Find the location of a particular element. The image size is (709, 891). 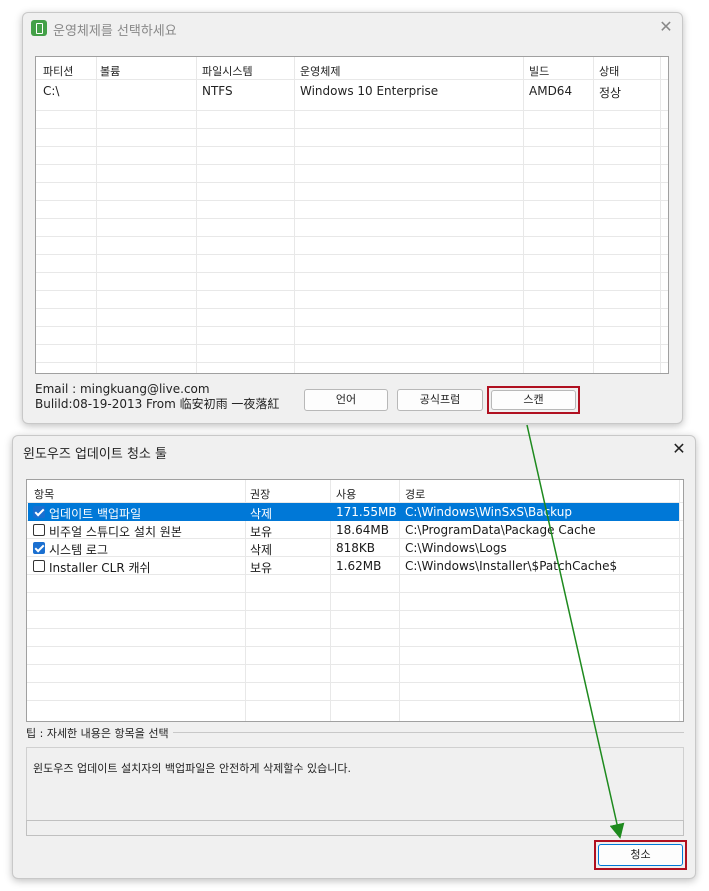

item-name: 비주얼 스튜디오 설치 원본 is located at coordinates (115, 532).